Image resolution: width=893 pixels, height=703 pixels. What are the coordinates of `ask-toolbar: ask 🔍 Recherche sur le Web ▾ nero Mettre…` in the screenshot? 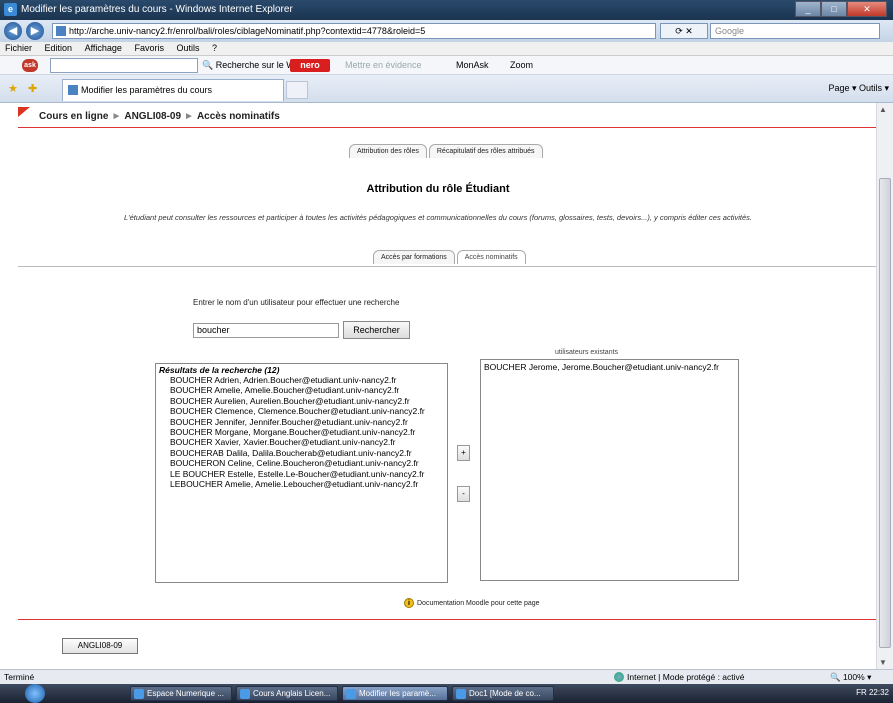 It's located at (446, 65).